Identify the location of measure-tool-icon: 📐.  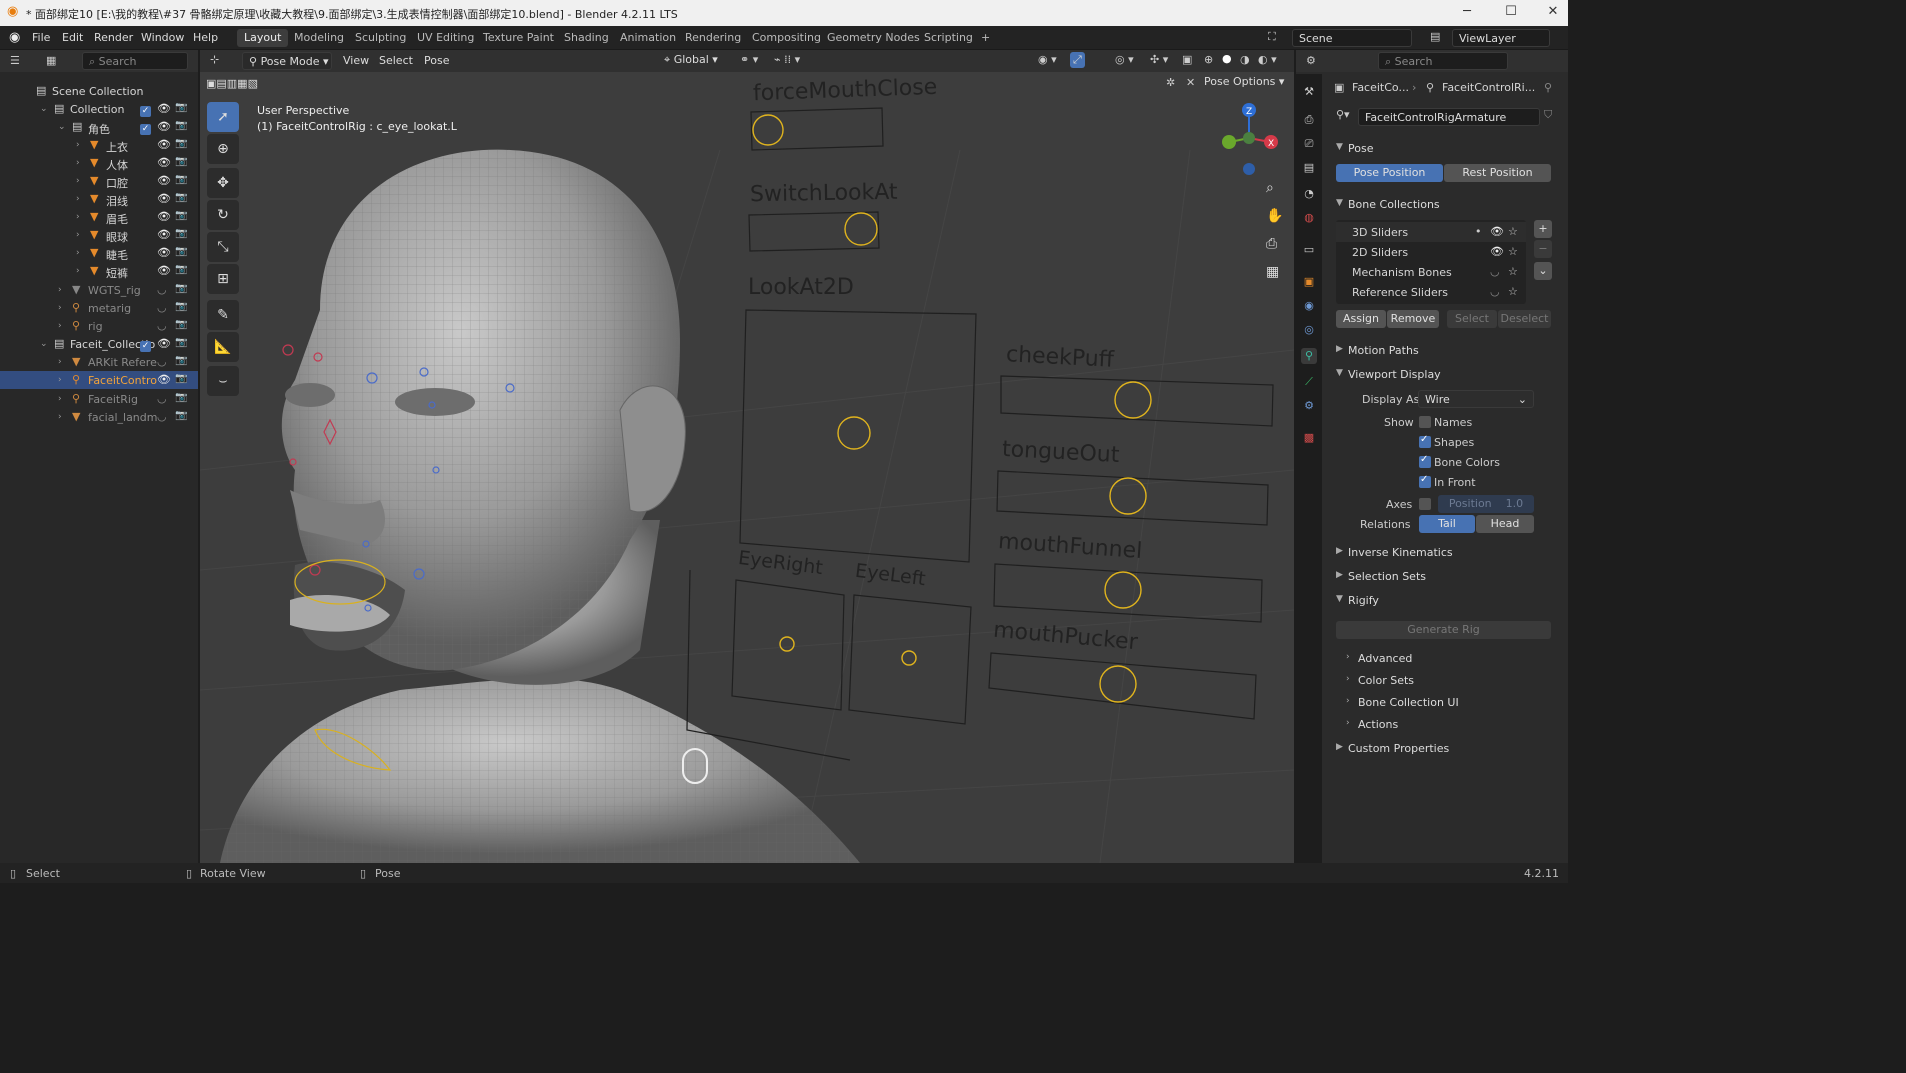
(223, 347).